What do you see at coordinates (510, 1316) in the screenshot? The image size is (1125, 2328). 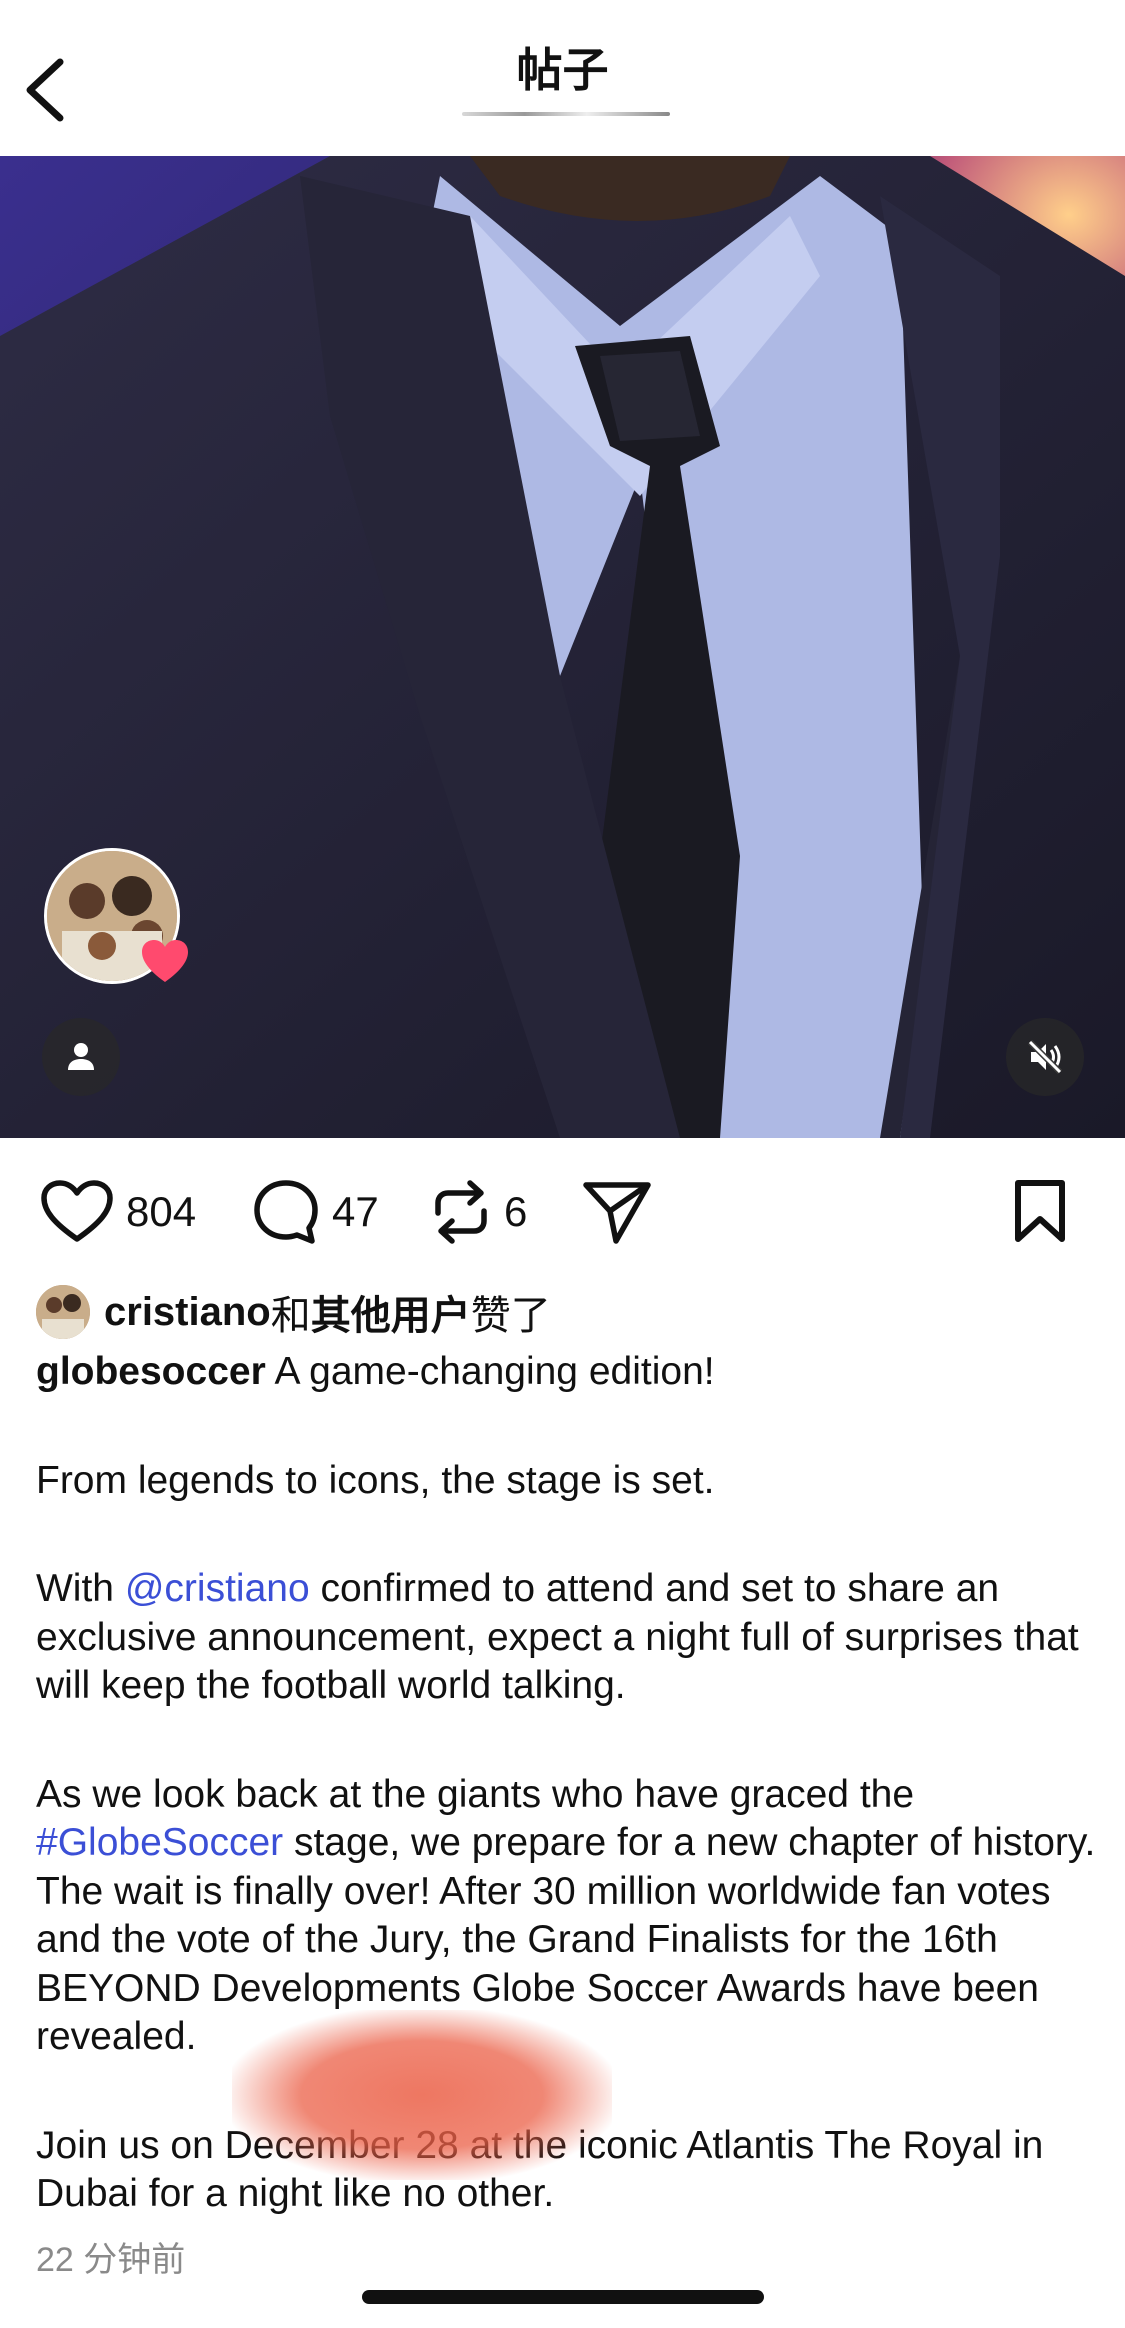 I see `liked-by-suffix: 赞了` at bounding box center [510, 1316].